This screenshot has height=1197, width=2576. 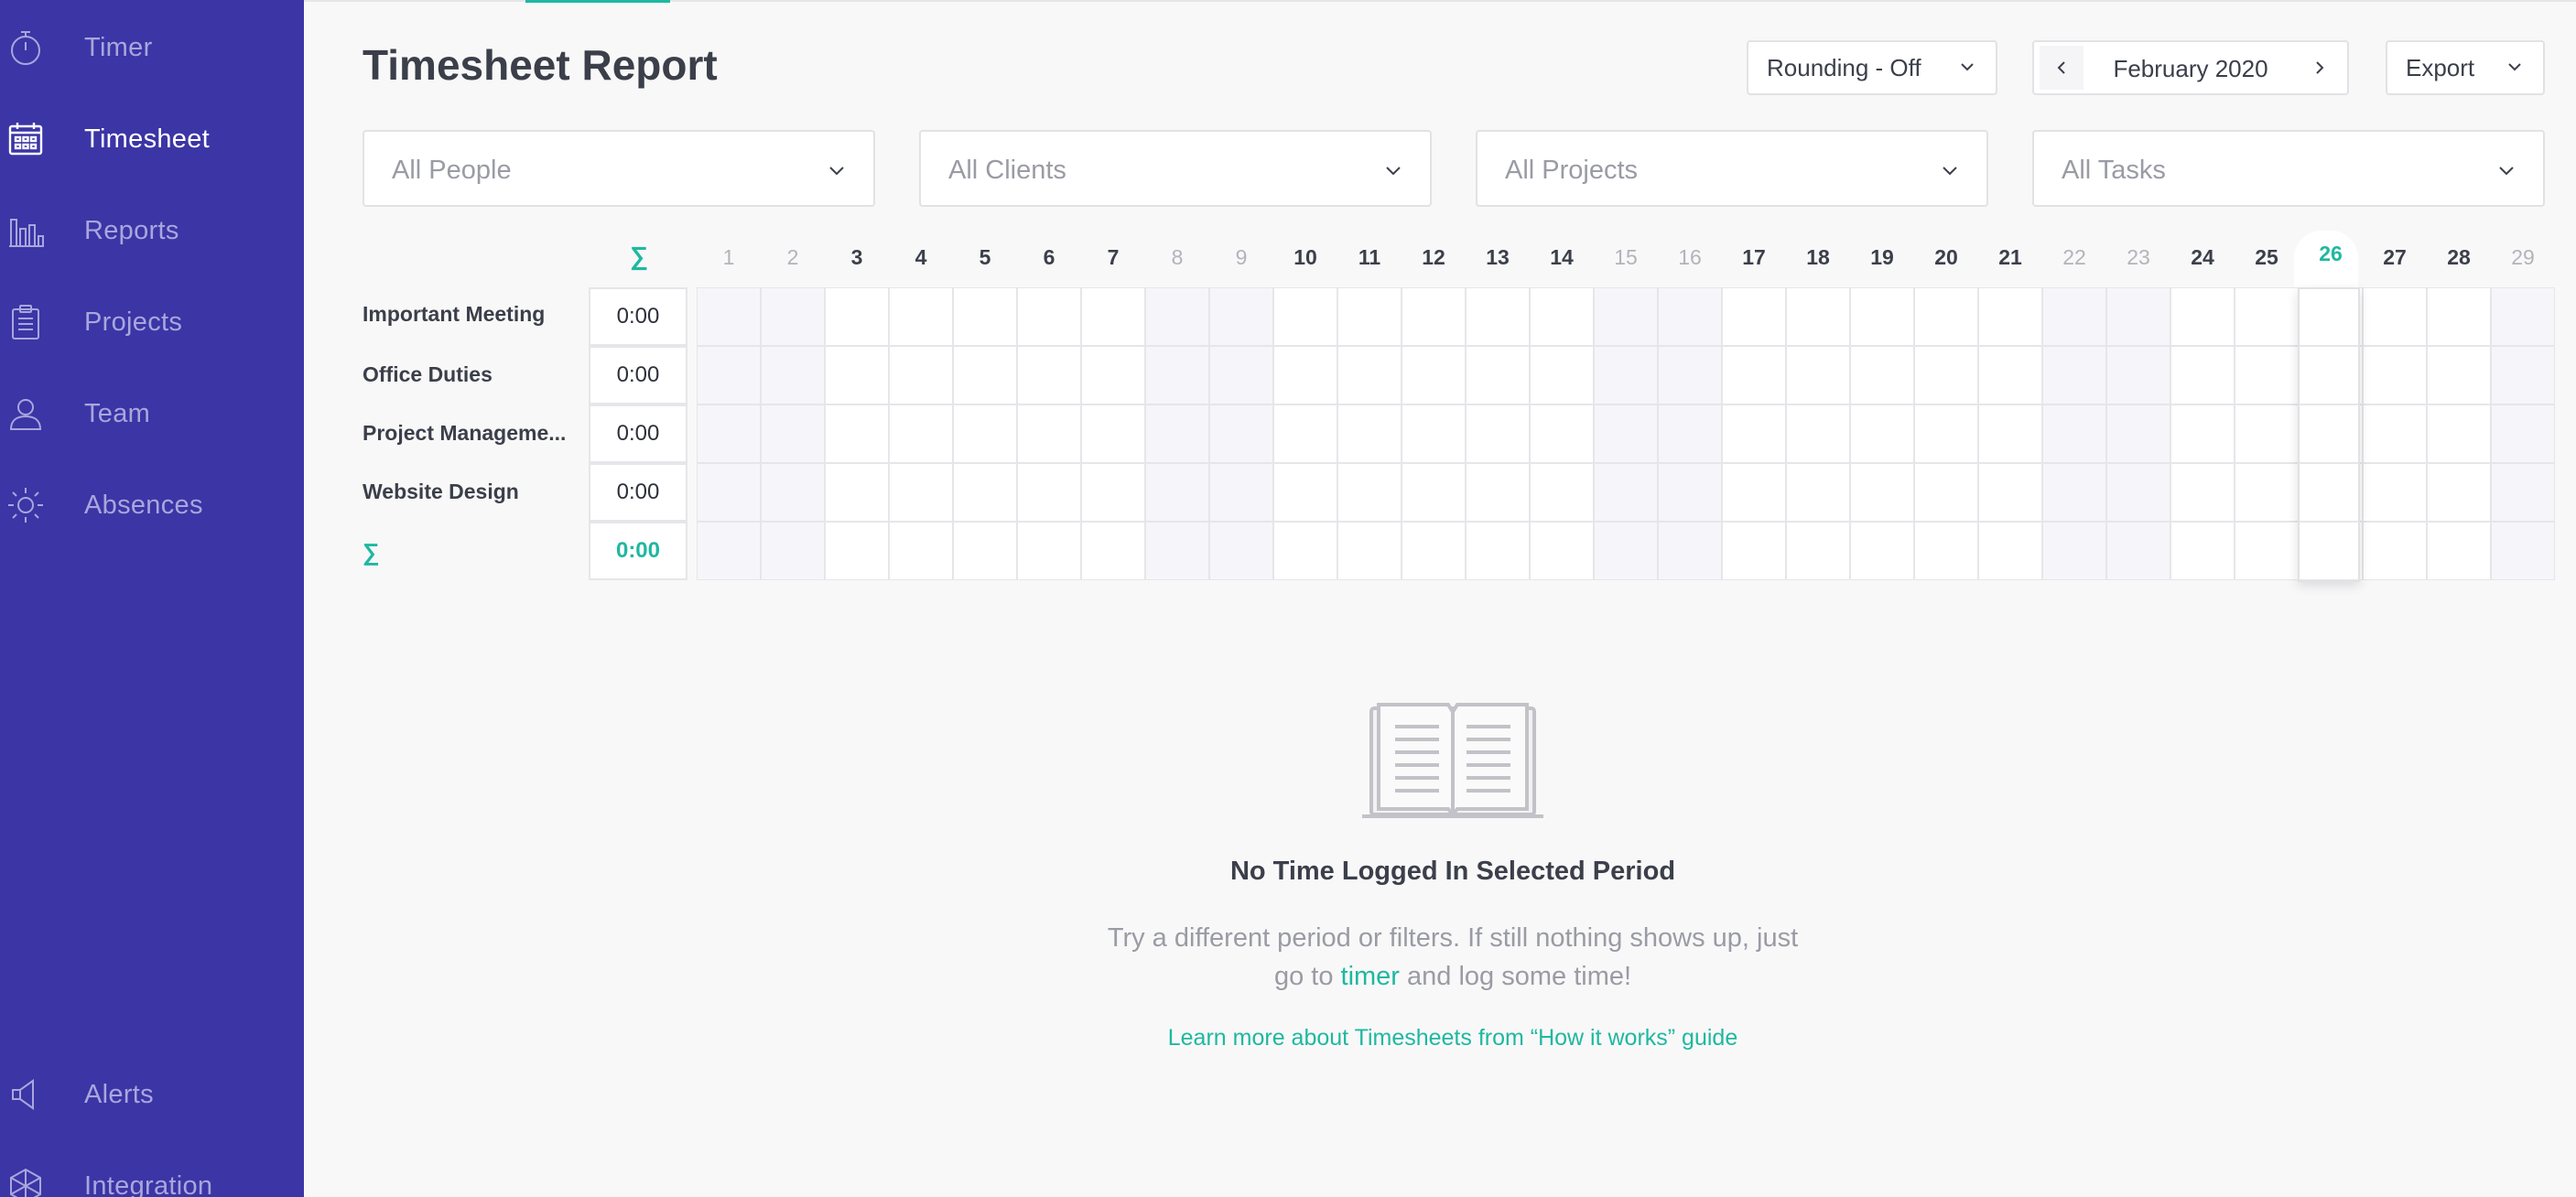 I want to click on export-dropdown: Export, so click(x=2466, y=67).